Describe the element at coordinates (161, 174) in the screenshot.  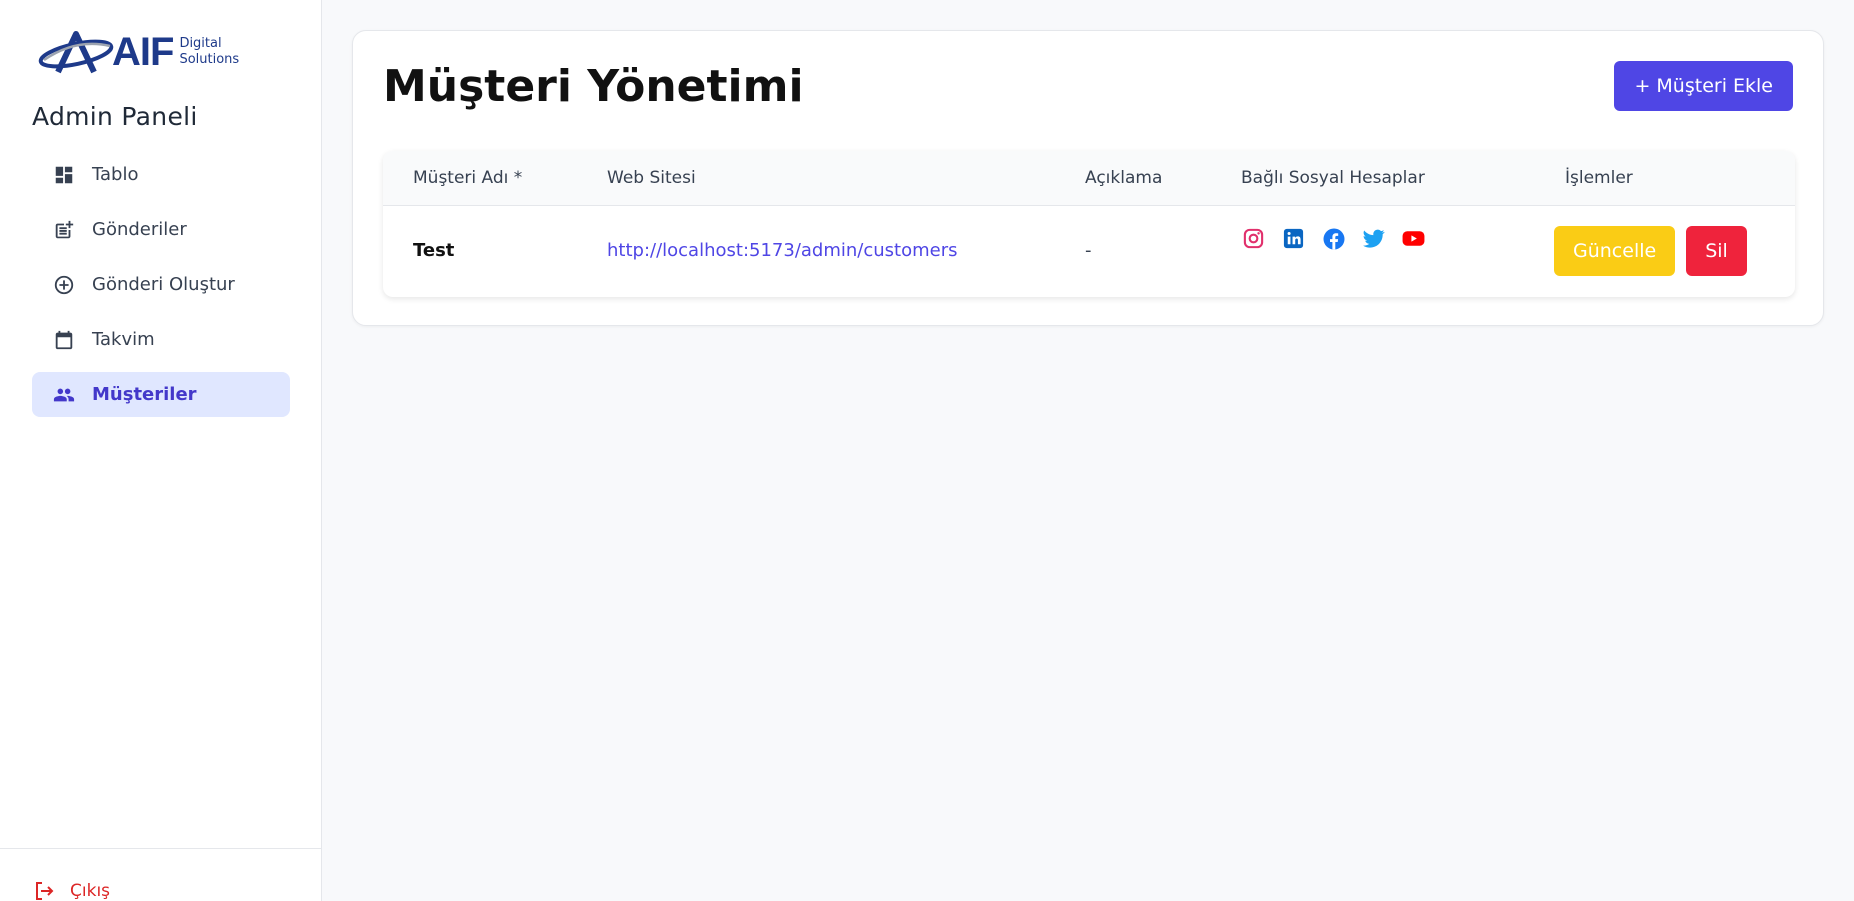
I see `sidebar-item-tablo: Tablo` at that location.